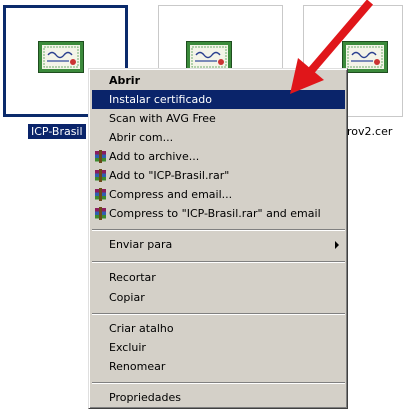 This screenshot has width=403, height=414. I want to click on menu-item-renomear: Renomear, so click(218, 366).